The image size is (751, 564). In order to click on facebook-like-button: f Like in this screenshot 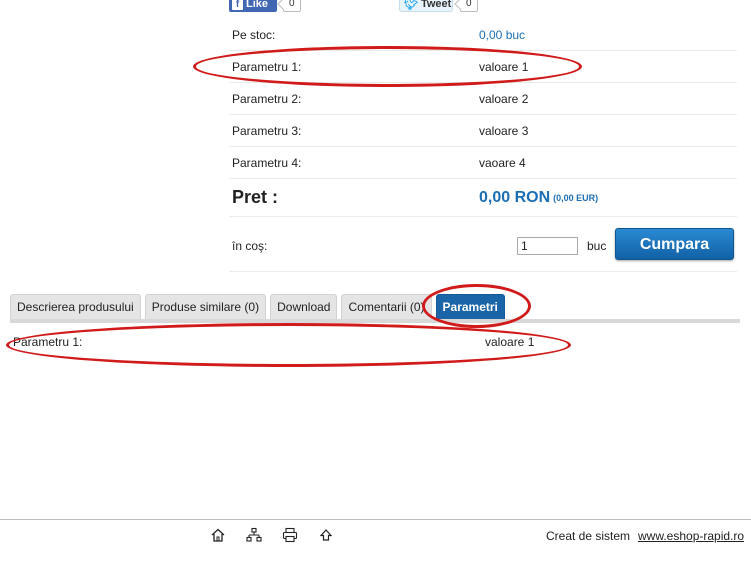, I will do `click(253, 6)`.